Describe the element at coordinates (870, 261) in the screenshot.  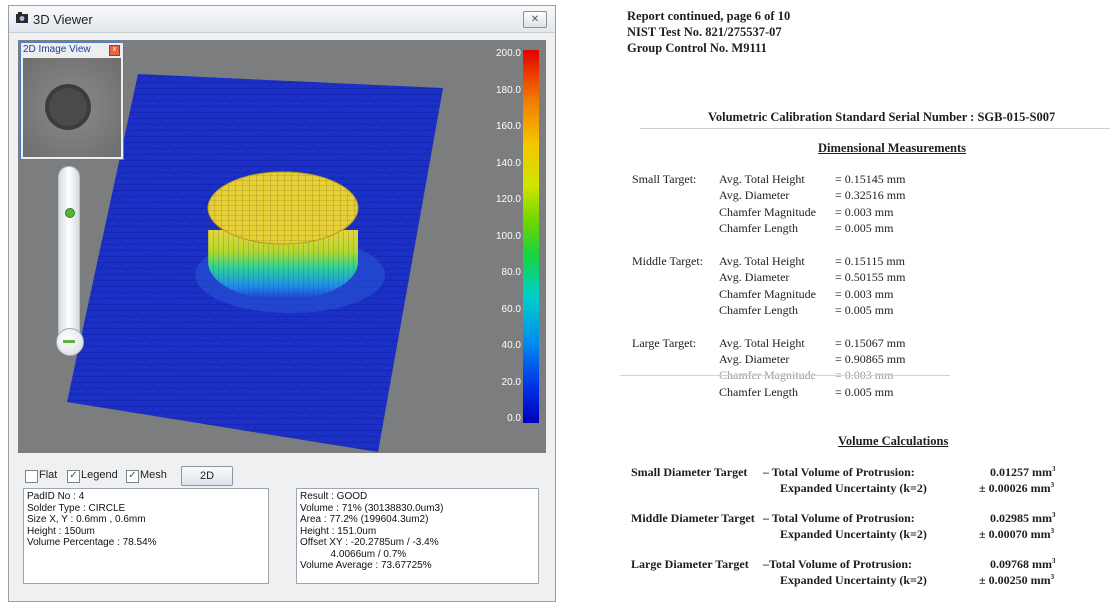
I see `measure-value: = 0.15115 mm` at that location.